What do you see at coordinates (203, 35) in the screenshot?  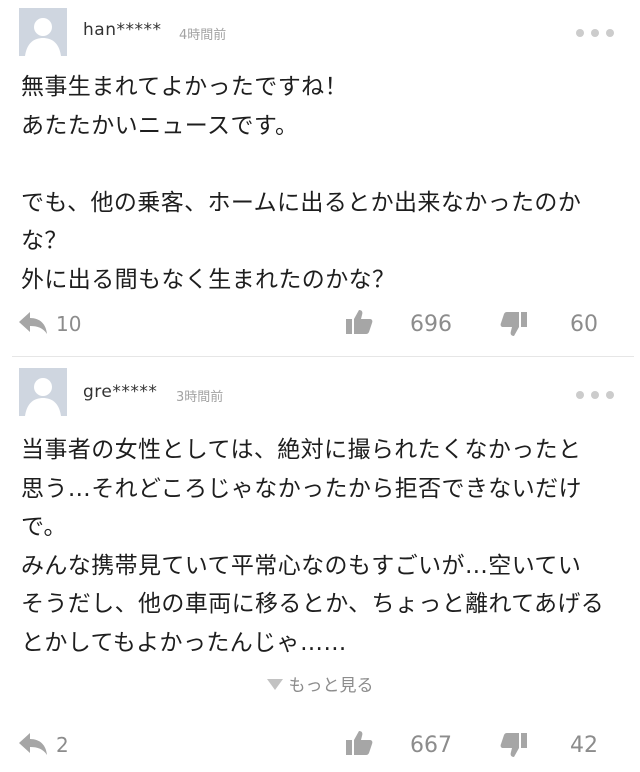 I see `timestamp: 4時間前` at bounding box center [203, 35].